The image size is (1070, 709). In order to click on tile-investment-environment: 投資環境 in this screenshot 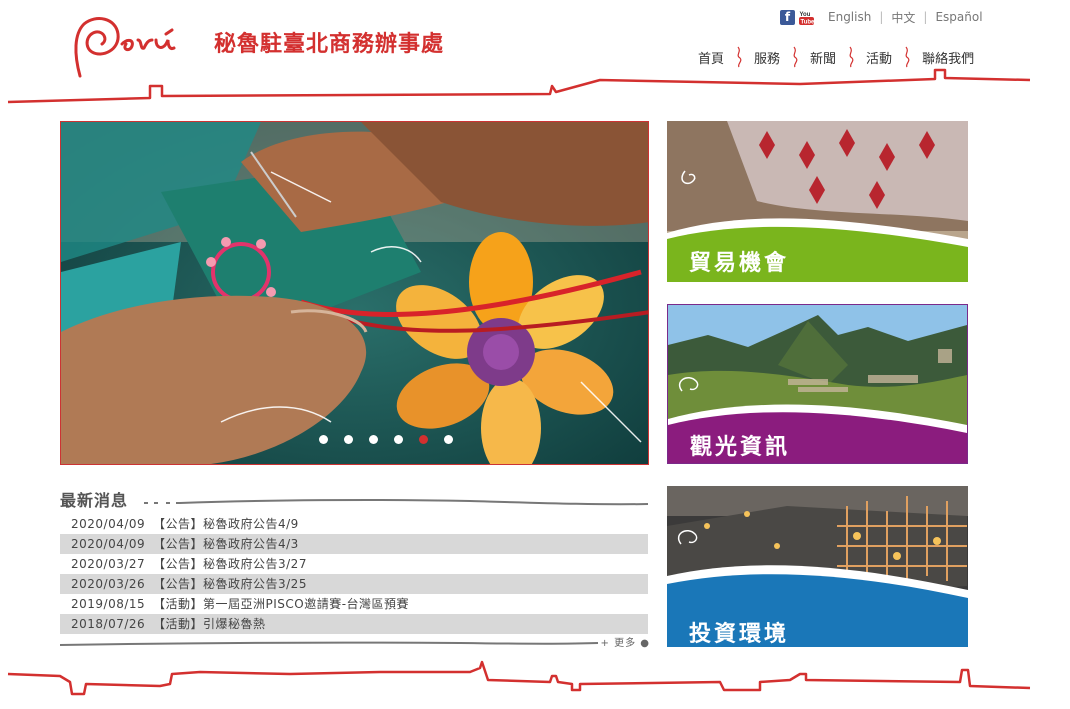, I will do `click(817, 566)`.